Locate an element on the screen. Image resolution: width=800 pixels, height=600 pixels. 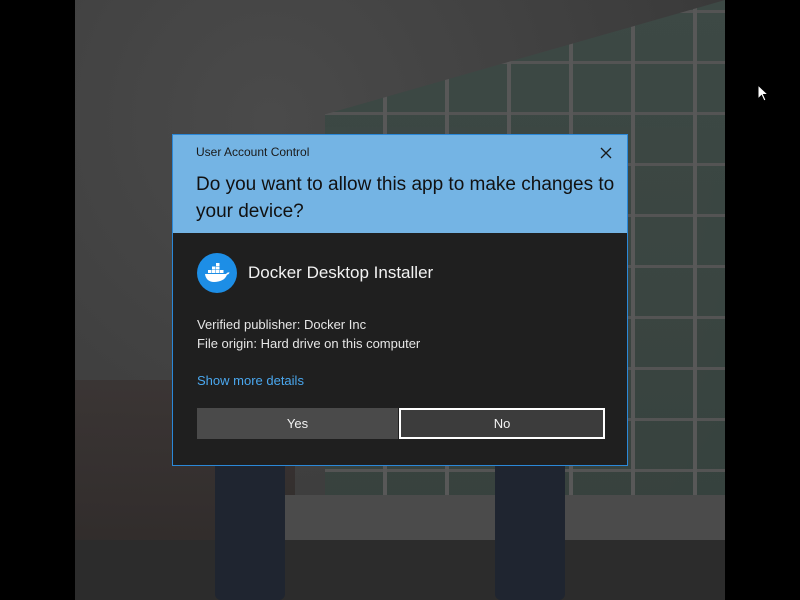
dialog-caption: User Account Control is located at coordinates (253, 152).